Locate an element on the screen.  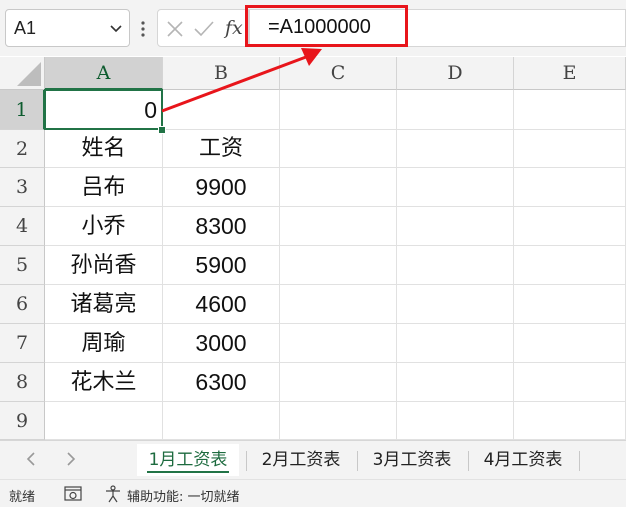
insert-function-button: fx is located at coordinates (234, 28).